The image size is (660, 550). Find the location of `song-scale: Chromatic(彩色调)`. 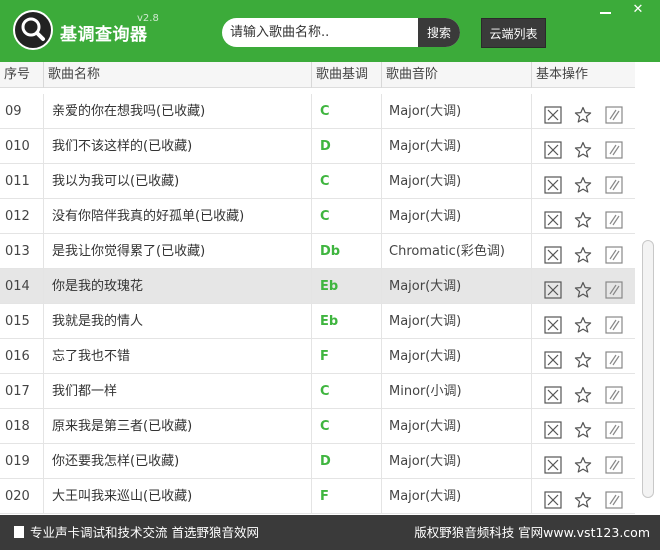

song-scale: Chromatic(彩色调) is located at coordinates (457, 251).